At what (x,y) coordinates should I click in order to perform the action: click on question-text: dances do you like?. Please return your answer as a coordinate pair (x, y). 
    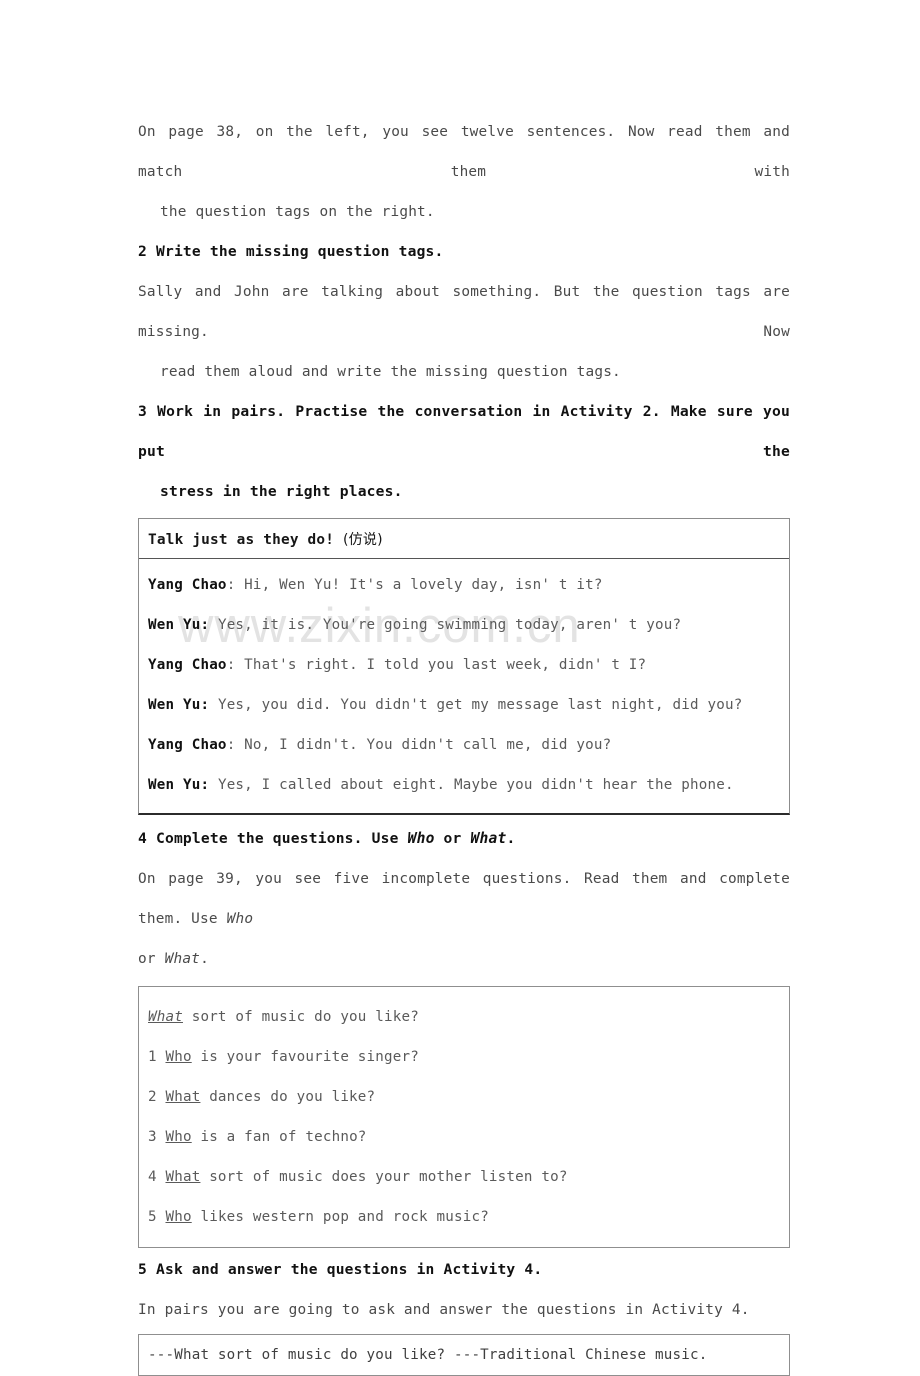
    Looking at the image, I should click on (288, 1097).